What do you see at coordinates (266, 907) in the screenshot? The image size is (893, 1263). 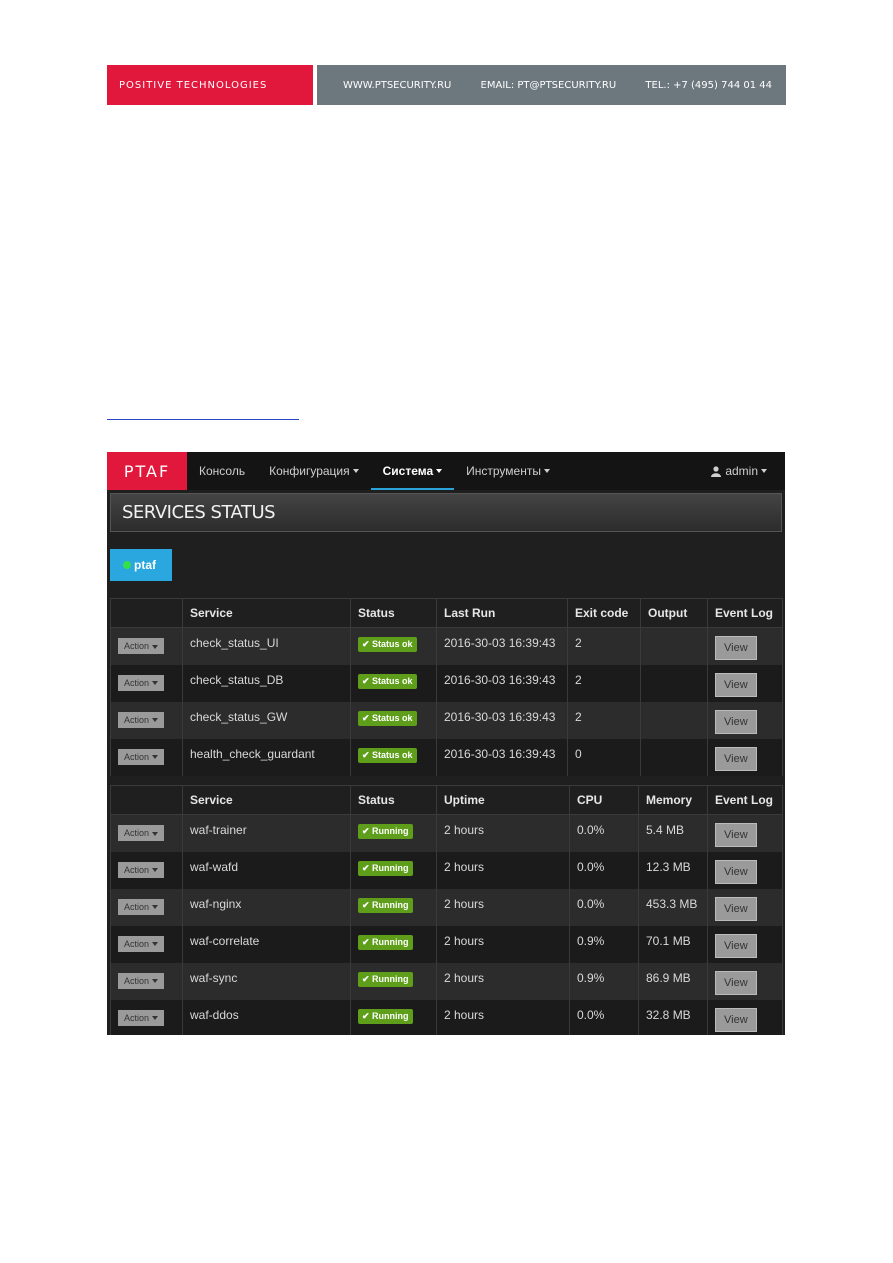 I see `service-name: waf-nginx` at bounding box center [266, 907].